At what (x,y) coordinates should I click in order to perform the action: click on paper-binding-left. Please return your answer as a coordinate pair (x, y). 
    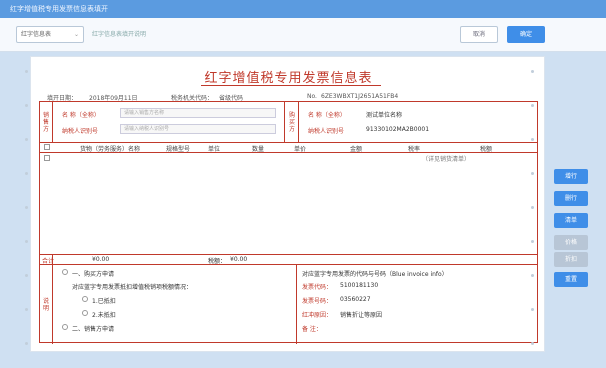
    Looking at the image, I should click on (27, 204).